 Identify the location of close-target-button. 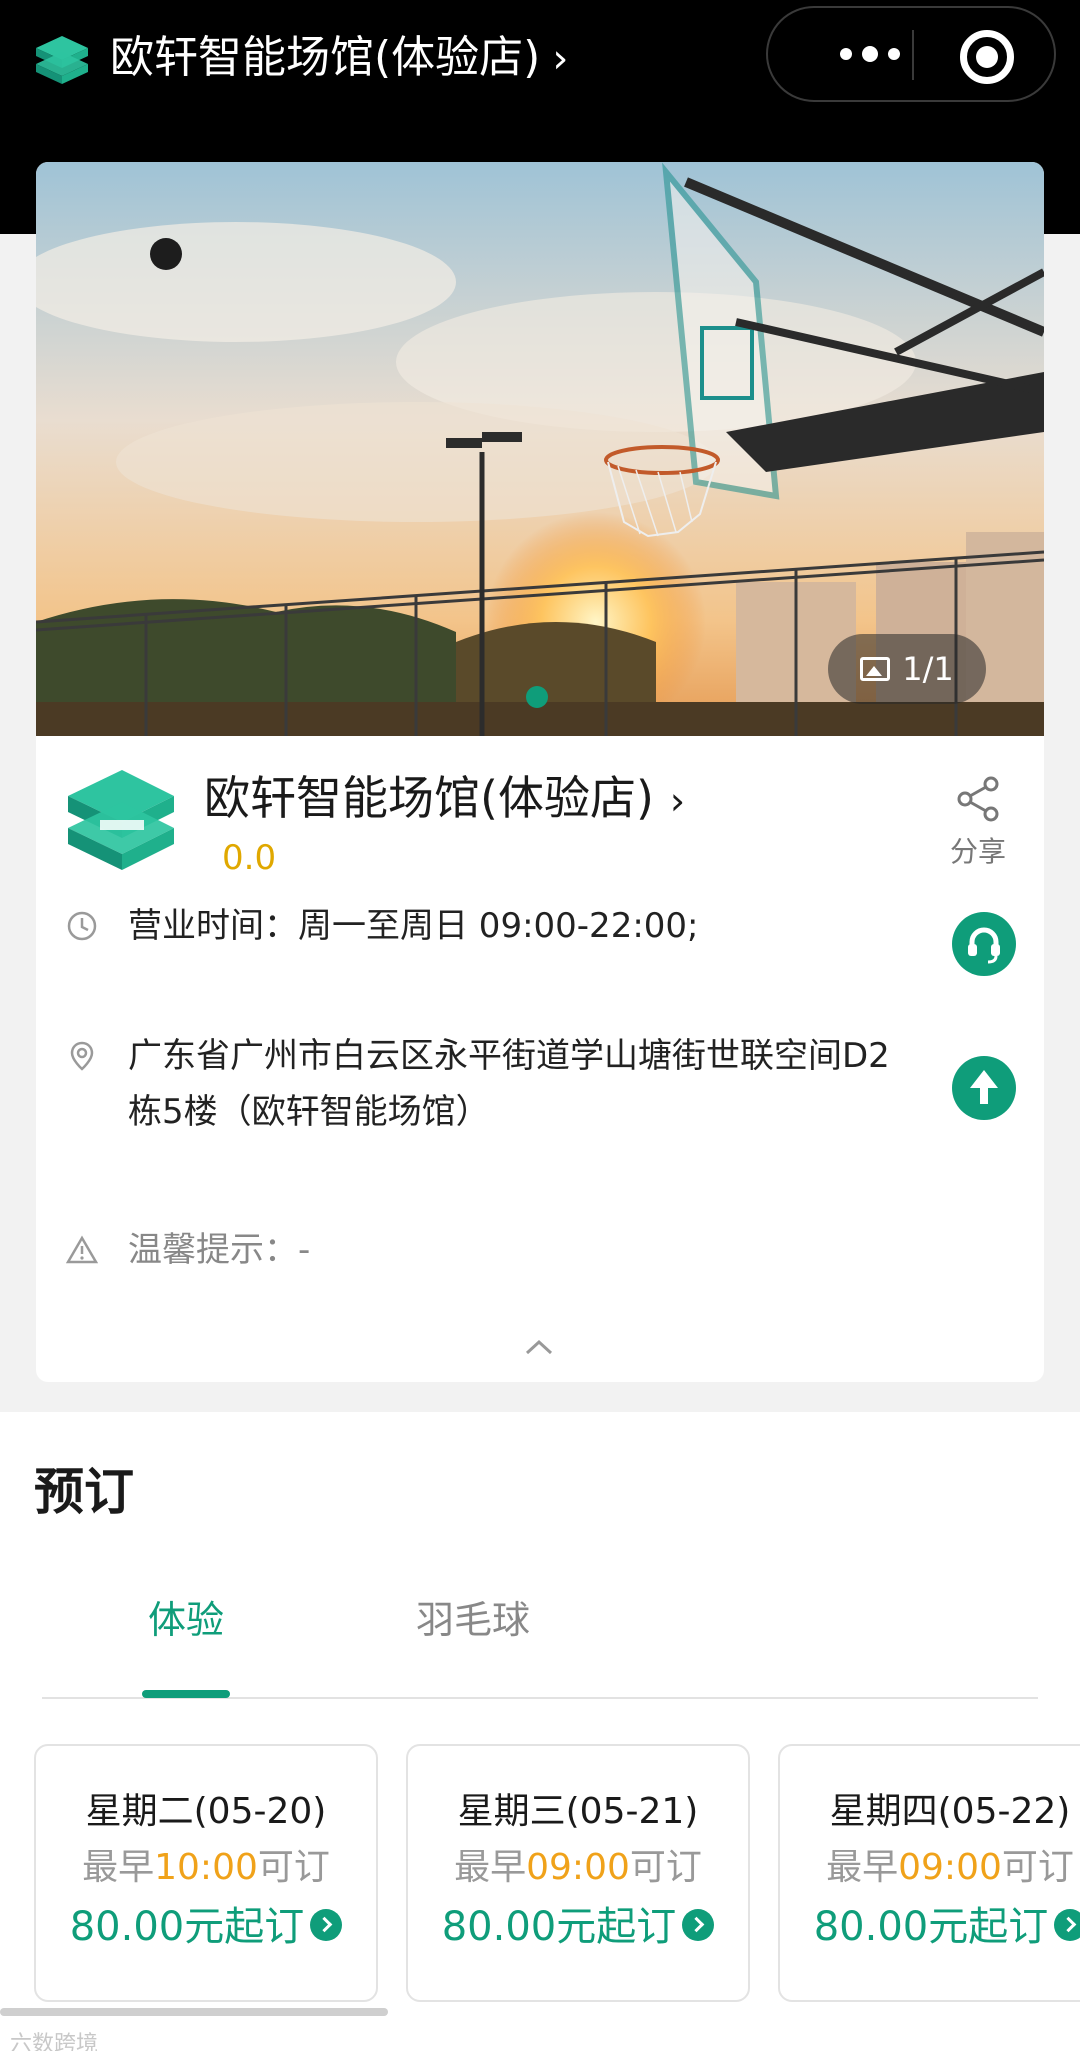
(987, 57).